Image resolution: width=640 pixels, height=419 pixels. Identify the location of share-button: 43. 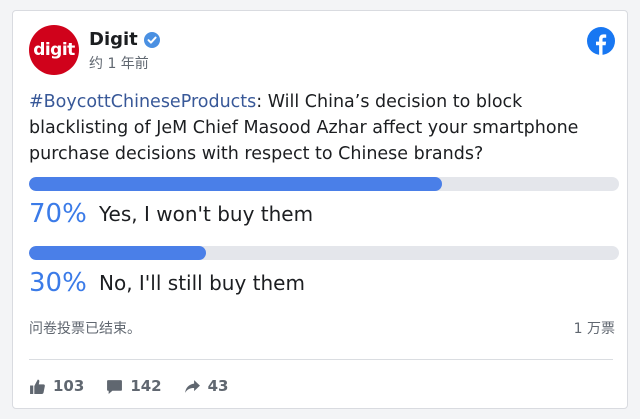
(206, 386).